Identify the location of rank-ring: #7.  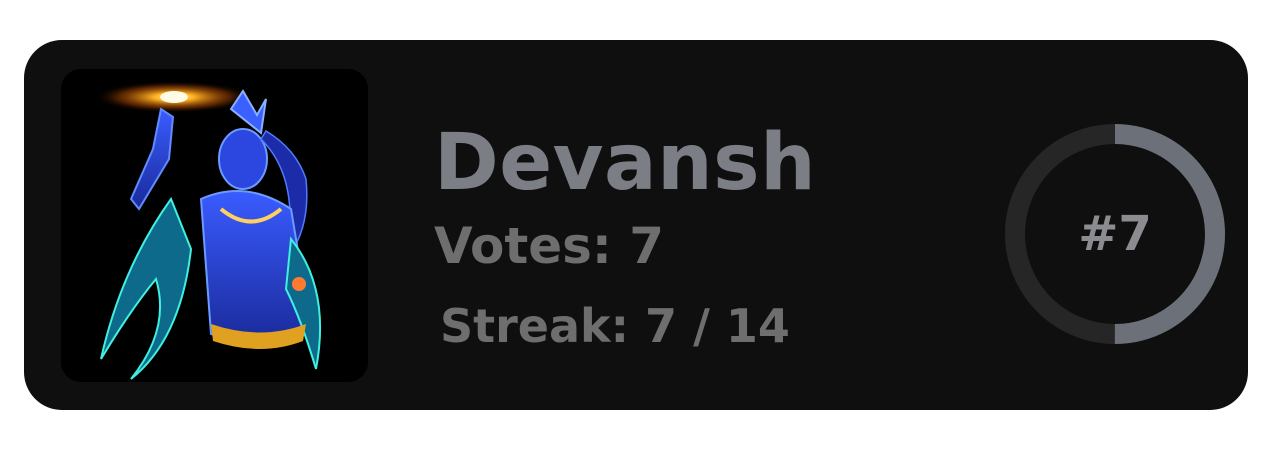
(1115, 234).